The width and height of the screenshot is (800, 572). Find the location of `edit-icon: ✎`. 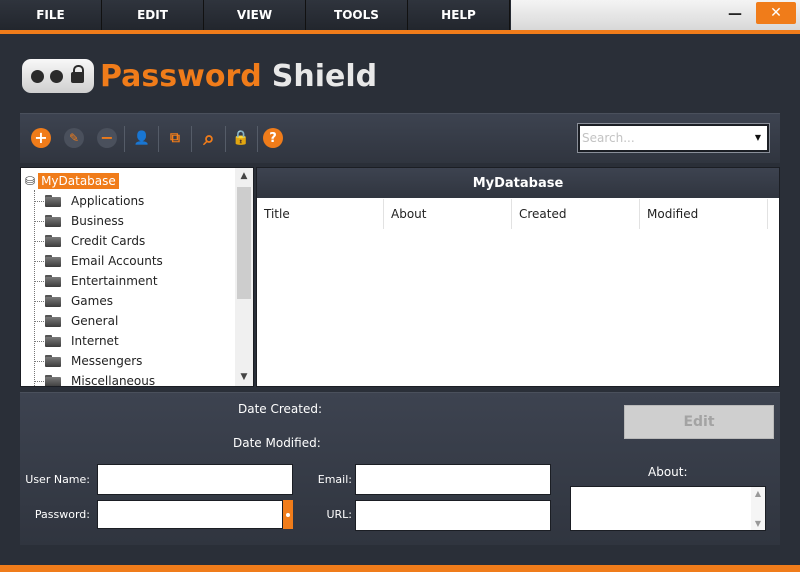

edit-icon: ✎ is located at coordinates (74, 138).